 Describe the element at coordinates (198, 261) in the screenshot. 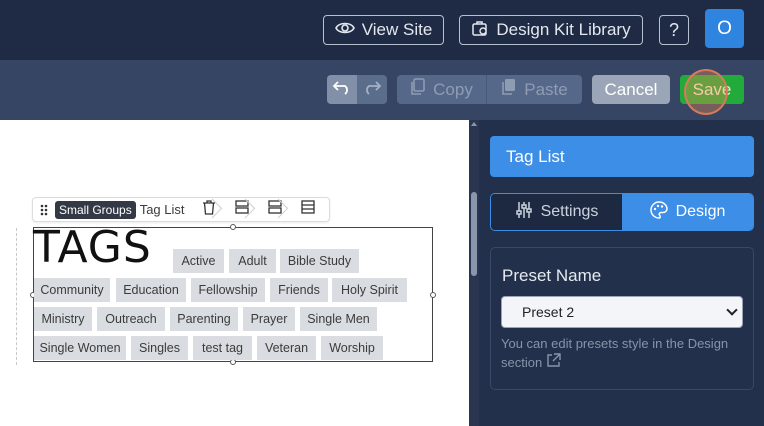

I see `tag-item: Active` at that location.